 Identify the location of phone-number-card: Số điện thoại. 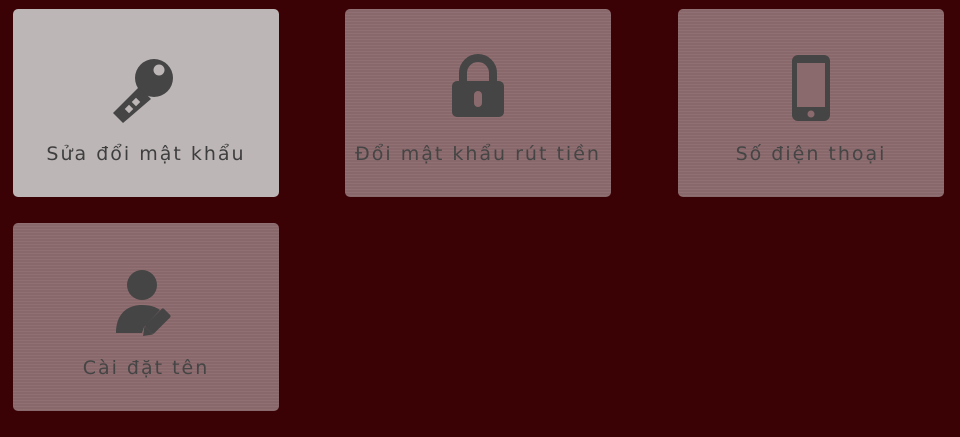
(811, 103).